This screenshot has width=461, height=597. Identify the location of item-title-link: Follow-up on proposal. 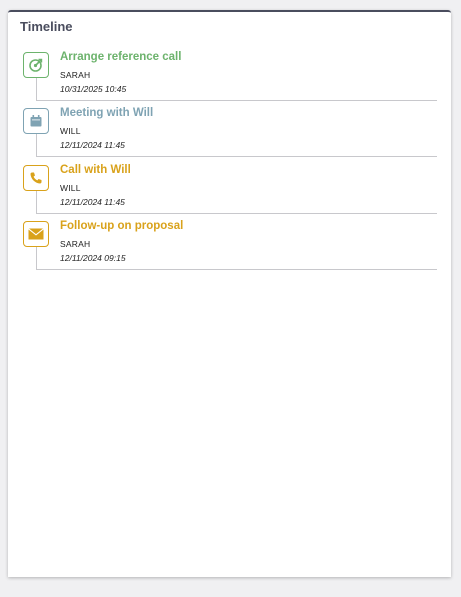
(121, 226).